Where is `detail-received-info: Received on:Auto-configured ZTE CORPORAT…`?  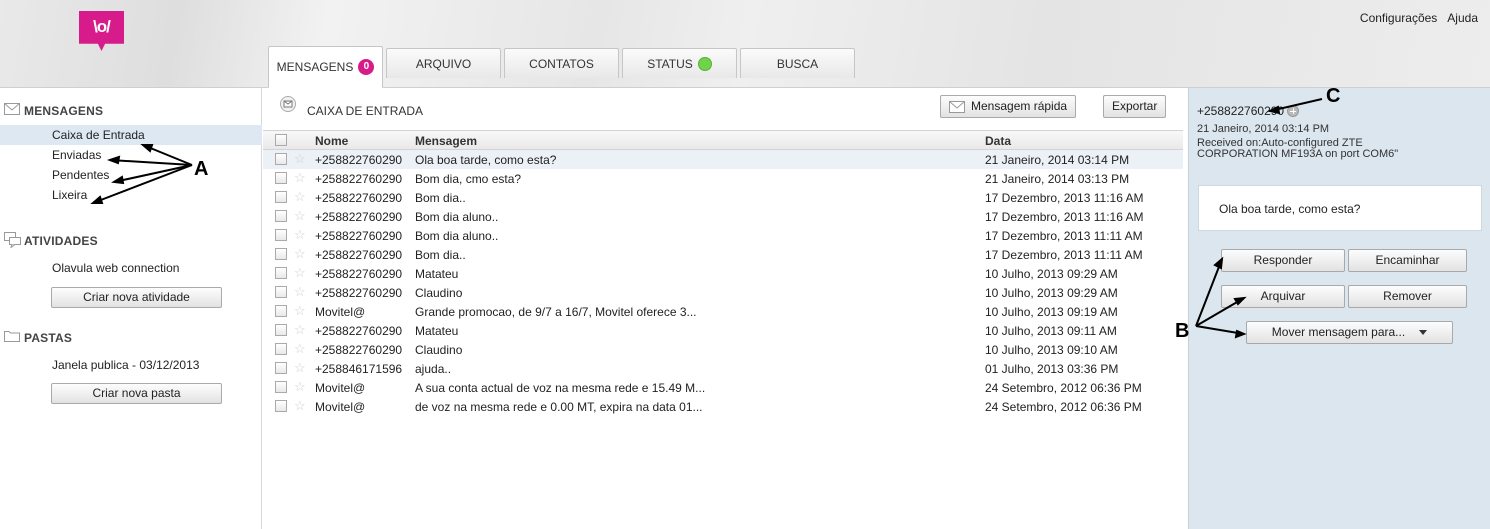 detail-received-info: Received on:Auto-configured ZTE CORPORAT… is located at coordinates (1298, 148).